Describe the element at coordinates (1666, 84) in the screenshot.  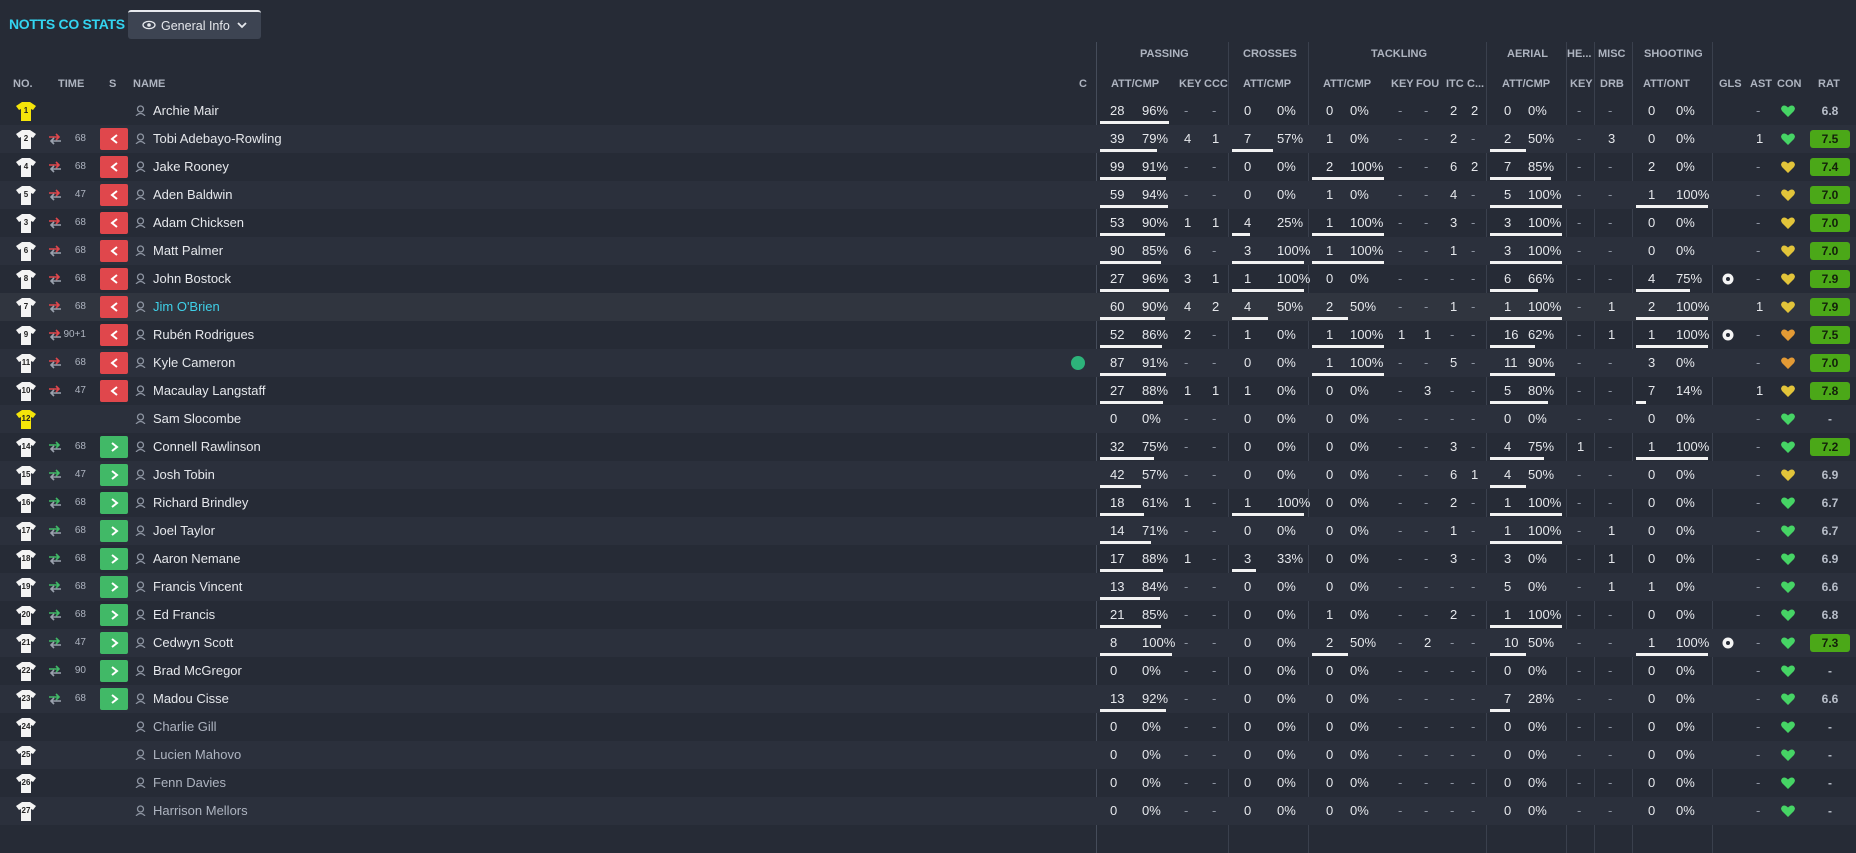
I see `col-shot-att: ATT/ONT` at that location.